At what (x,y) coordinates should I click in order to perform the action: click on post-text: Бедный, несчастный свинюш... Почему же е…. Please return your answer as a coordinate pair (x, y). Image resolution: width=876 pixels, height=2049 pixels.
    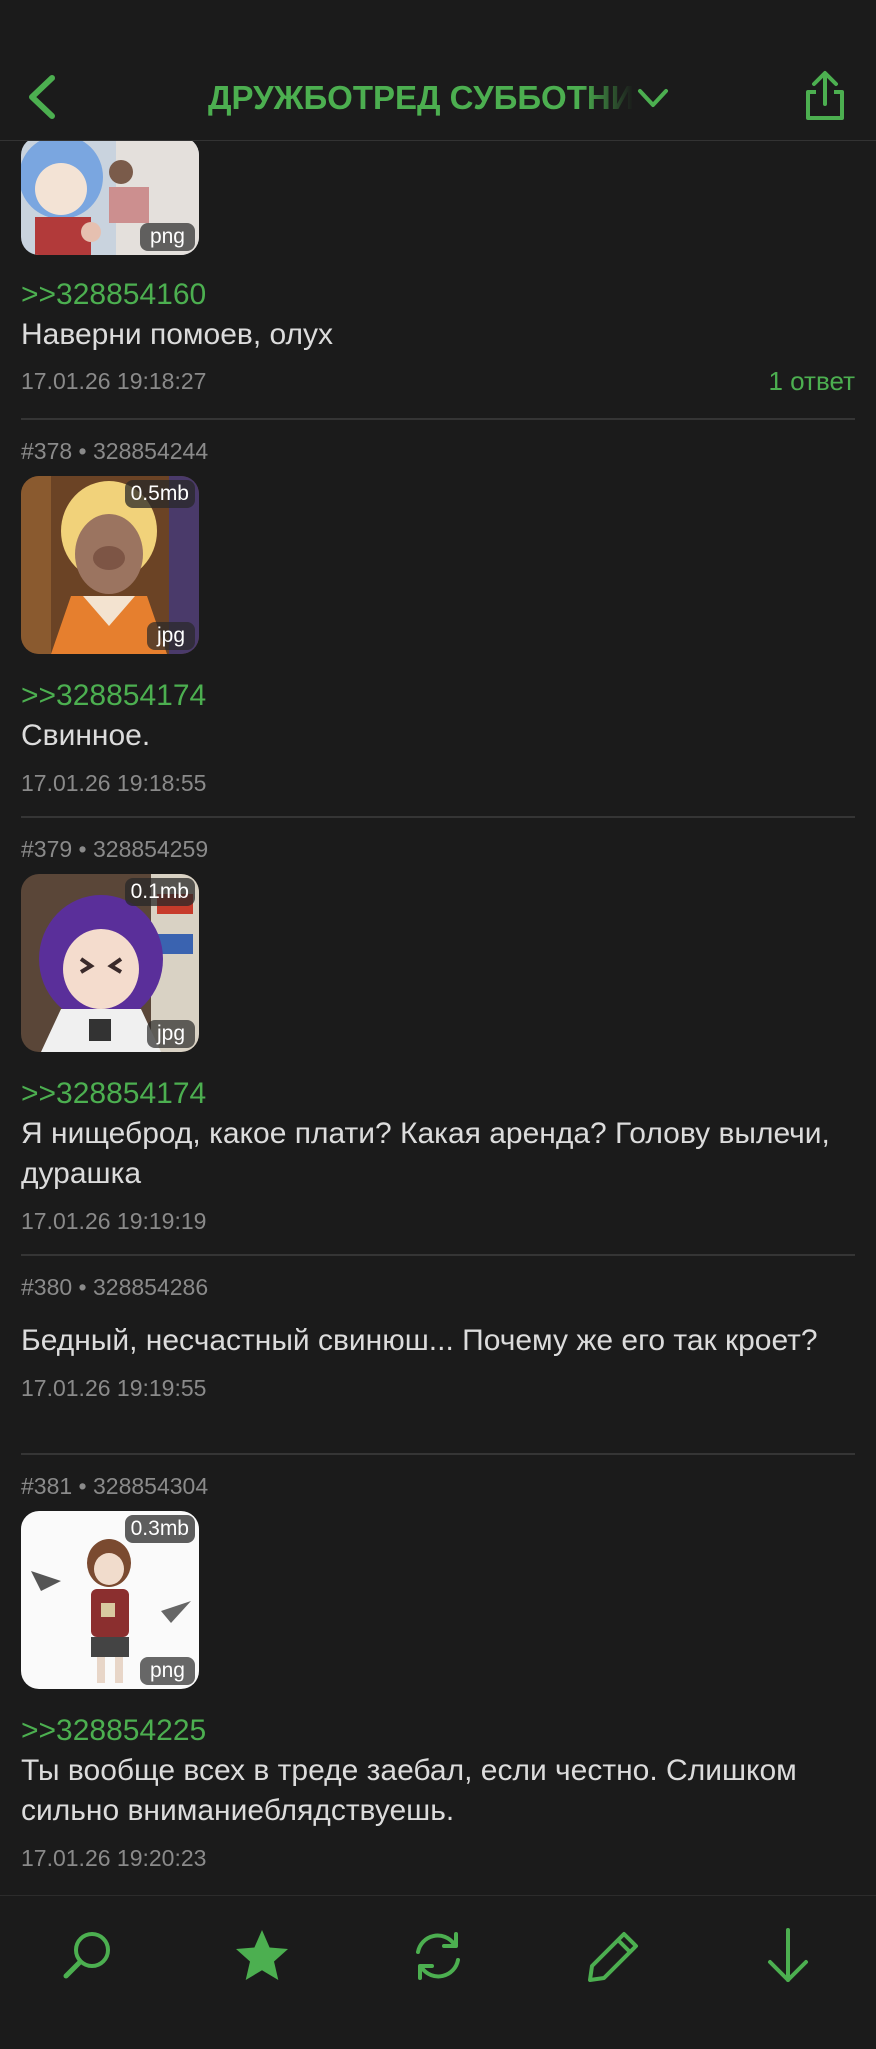
    Looking at the image, I should click on (419, 1340).